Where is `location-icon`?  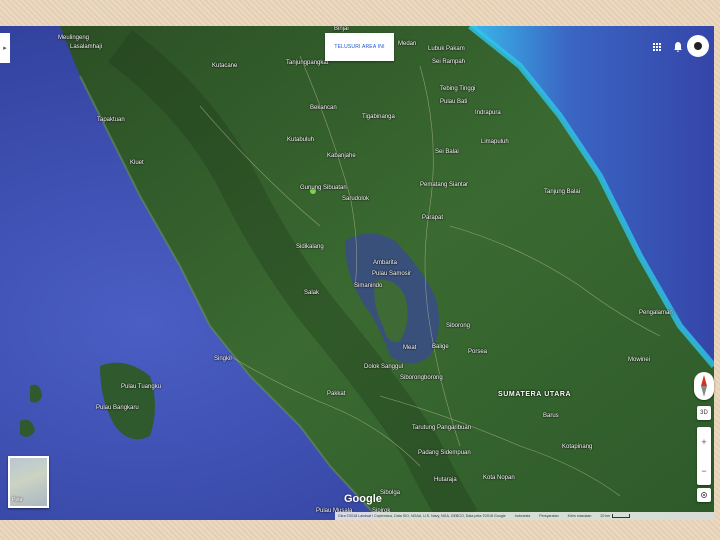
location-icon is located at coordinates (704, 495).